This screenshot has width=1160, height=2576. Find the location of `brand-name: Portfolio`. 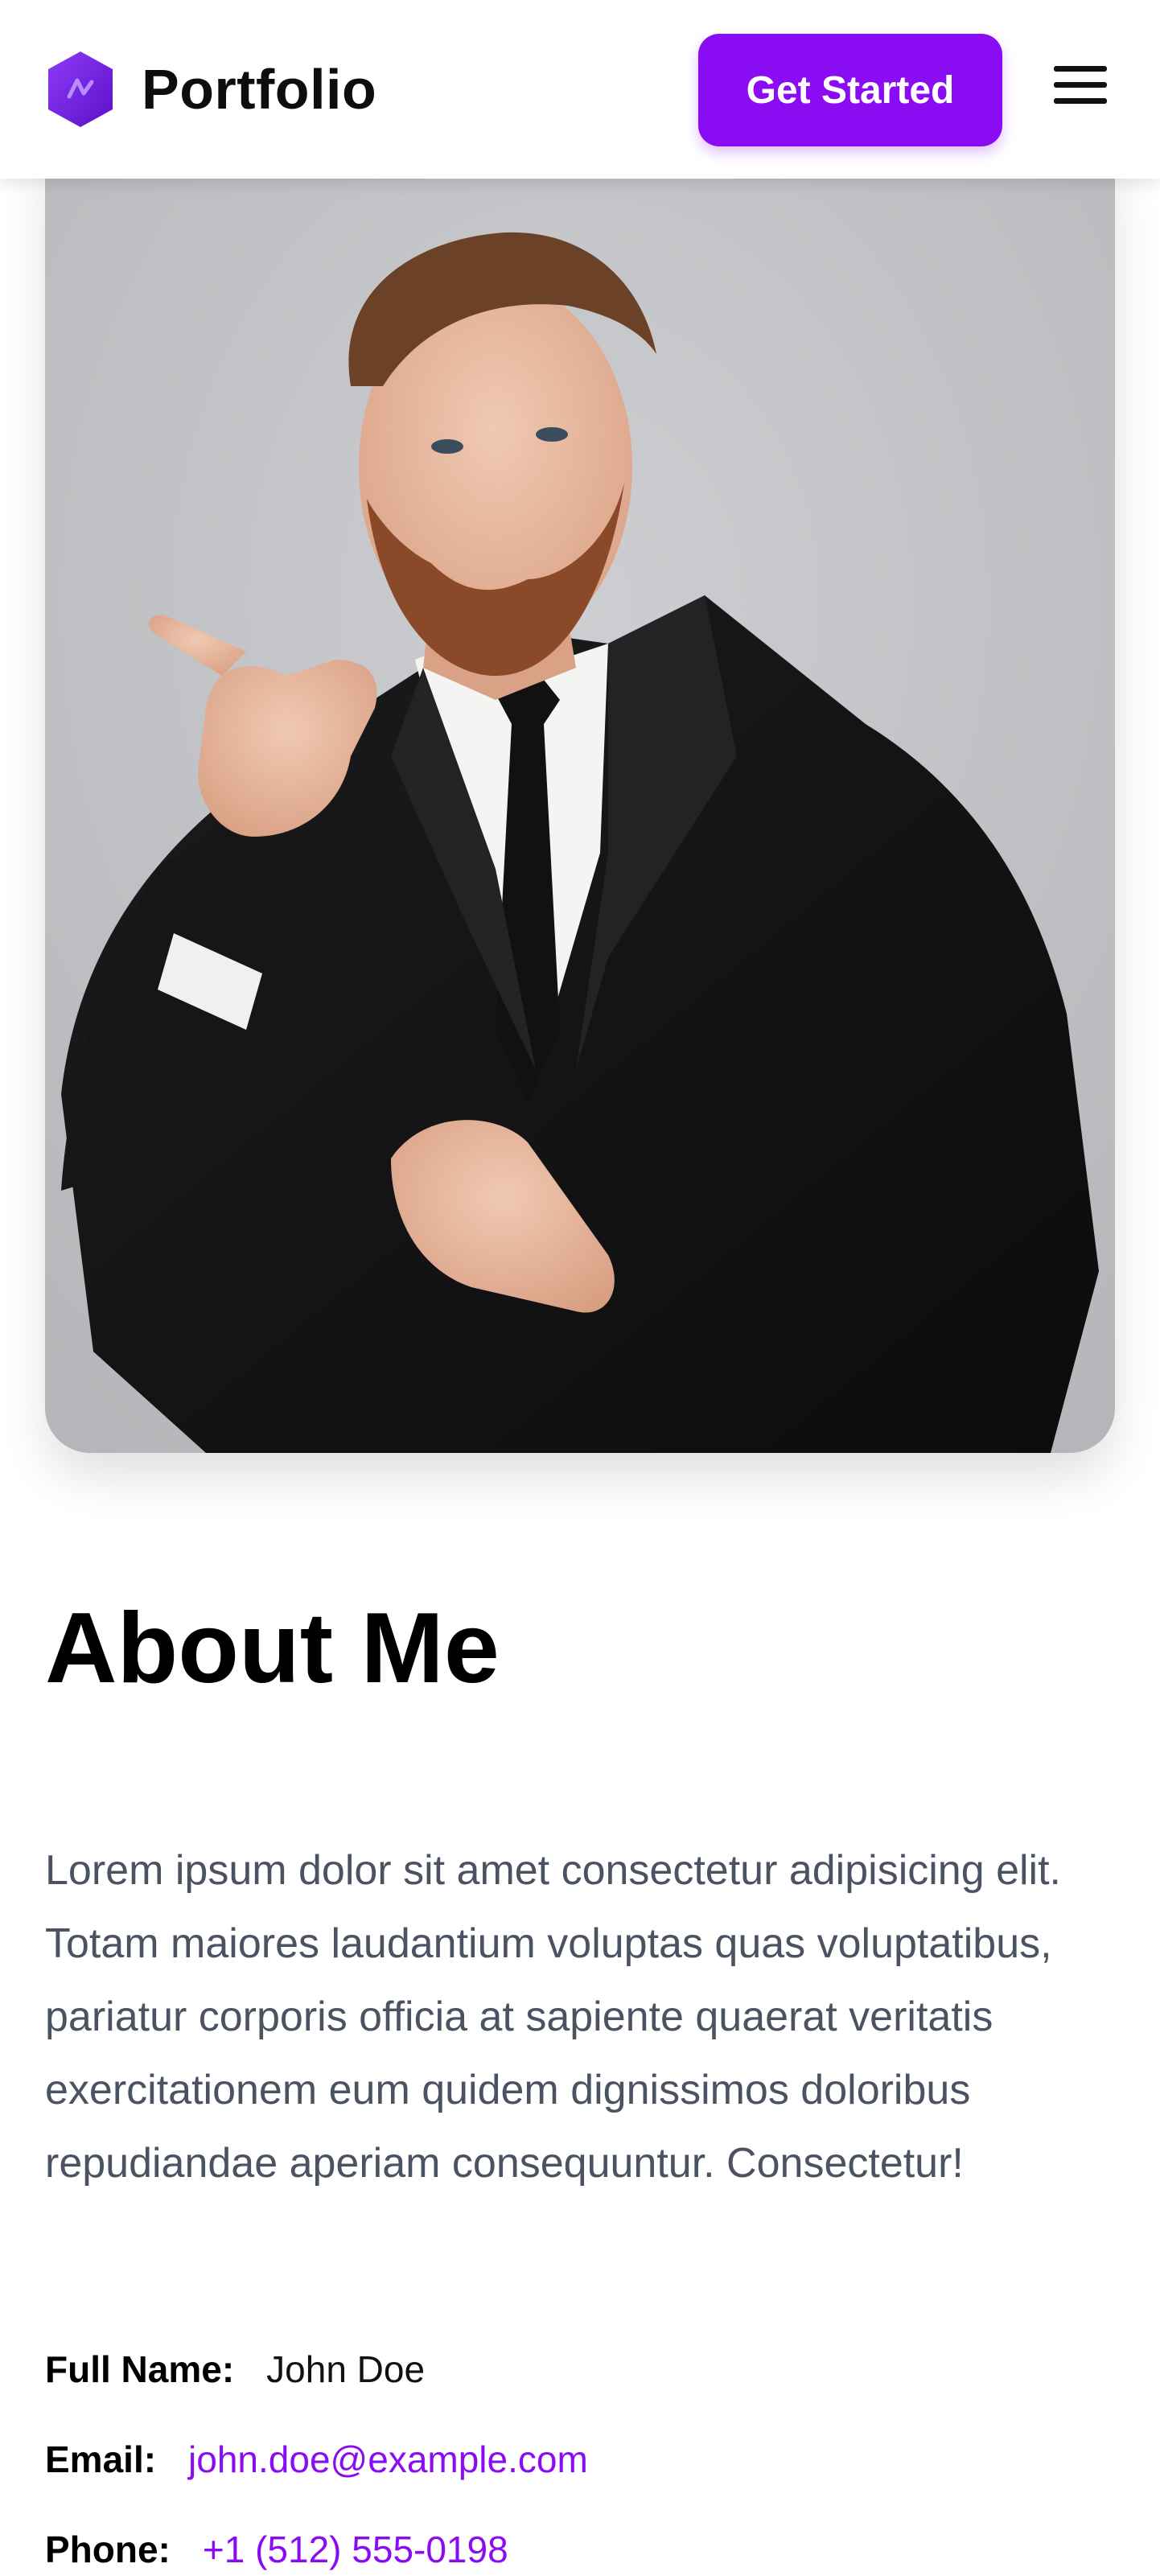

brand-name: Portfolio is located at coordinates (259, 89).